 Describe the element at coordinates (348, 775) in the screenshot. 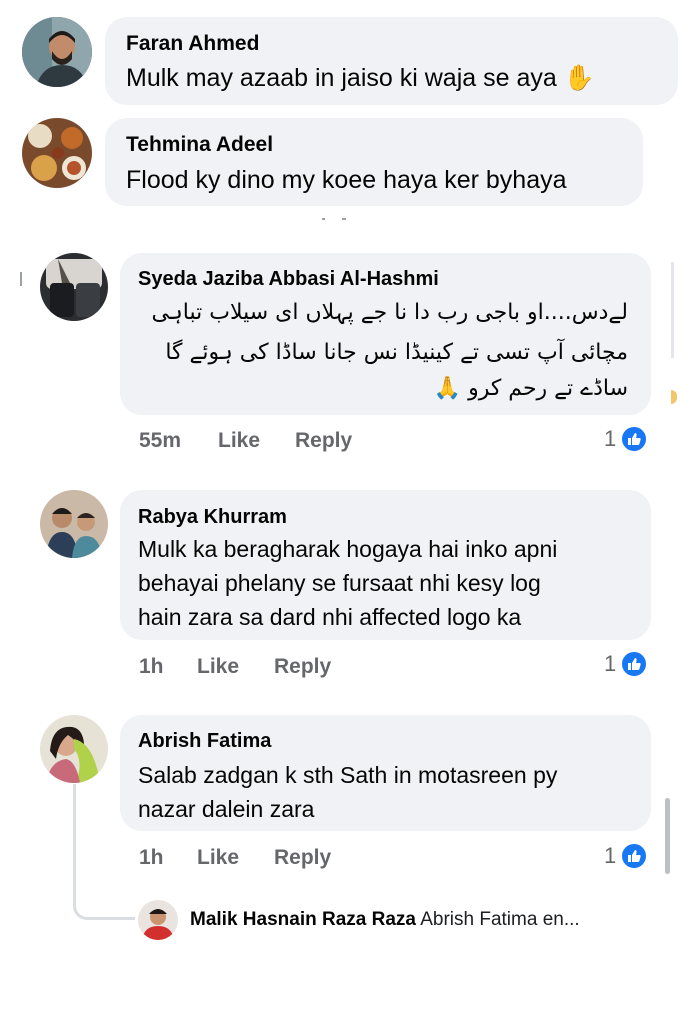

I see `comment-text-line: Salab zadgan k sth Sath in motasreen py` at that location.